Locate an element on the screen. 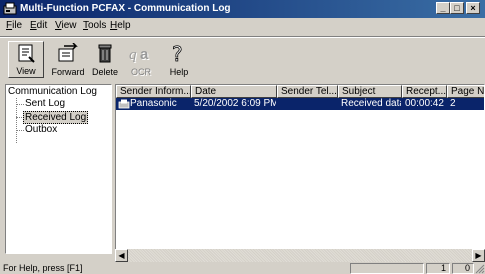 The width and height of the screenshot is (485, 274). menu-view: View is located at coordinates (66, 25).